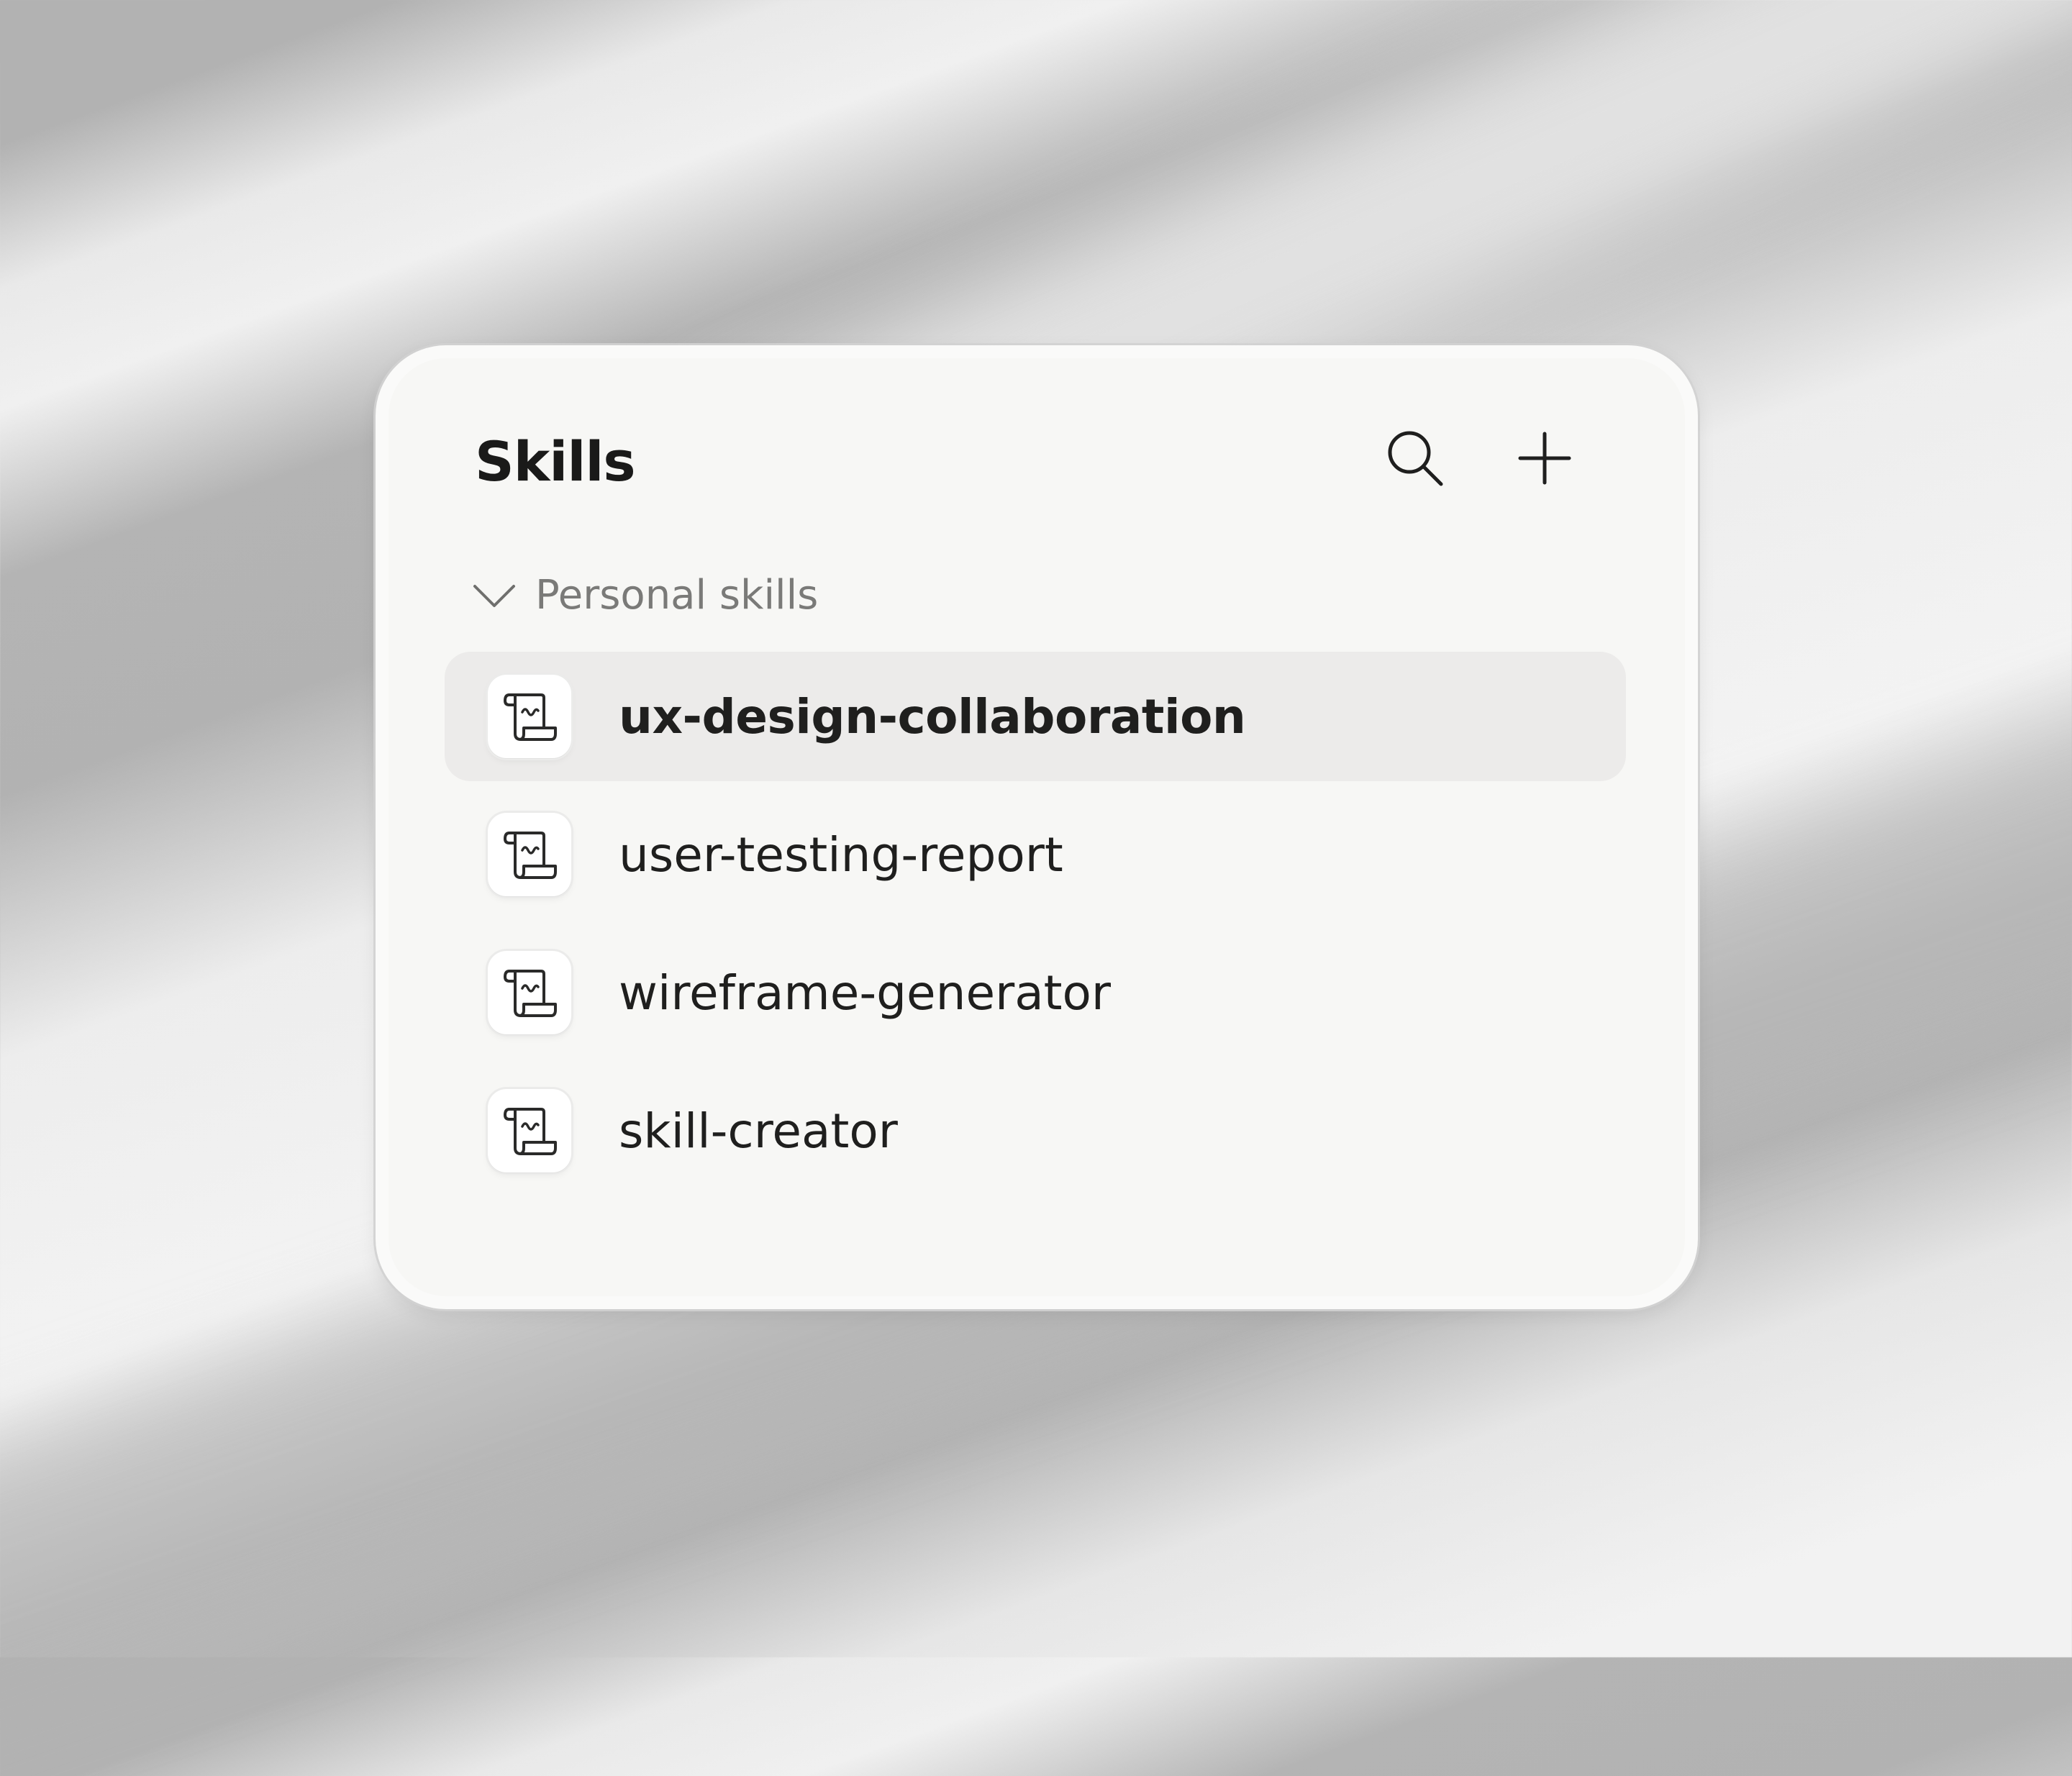 The image size is (2072, 1776). Describe the element at coordinates (1035, 1131) in the screenshot. I see `skill-item-skill-creator: skill-creator` at that location.